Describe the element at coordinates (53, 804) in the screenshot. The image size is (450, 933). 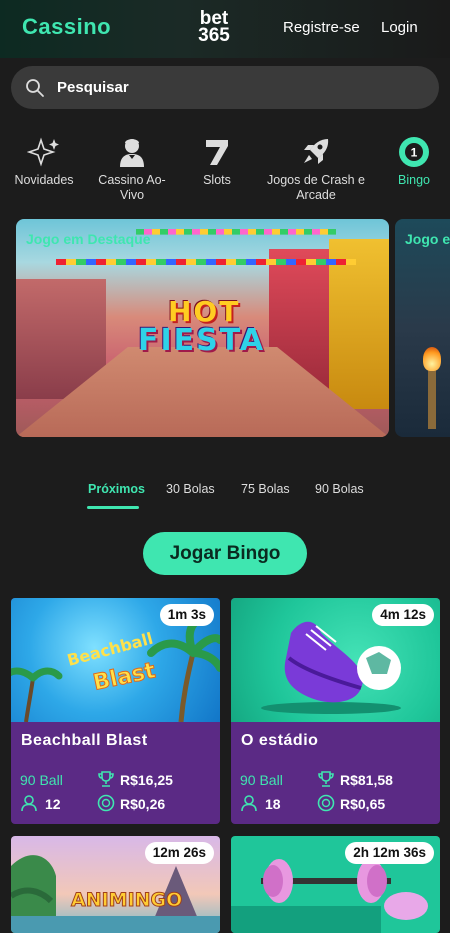
I see `players-count: 12` at that location.